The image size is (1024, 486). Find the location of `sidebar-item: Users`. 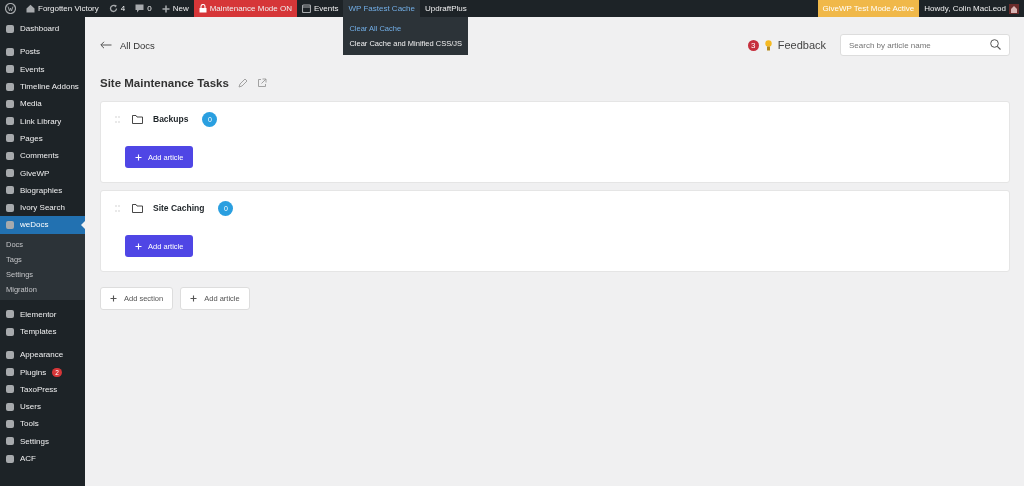

sidebar-item: Users is located at coordinates (42, 407).